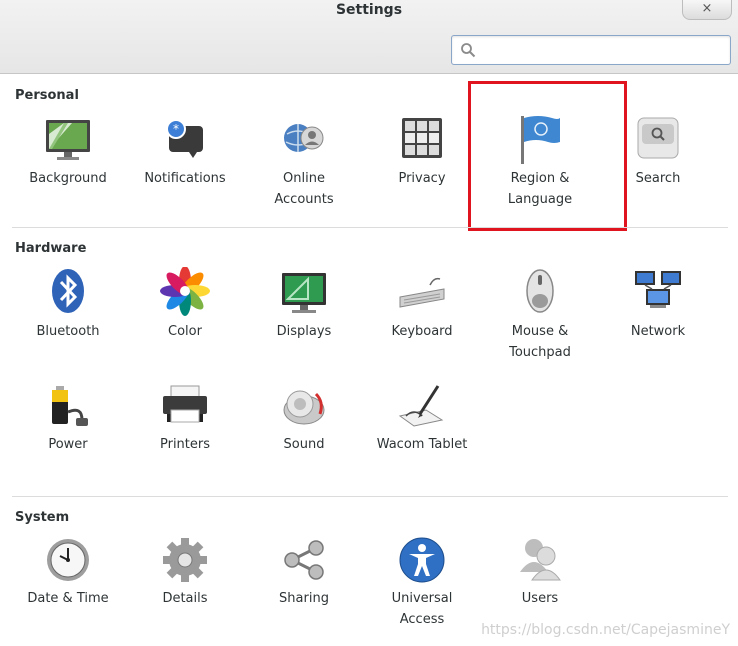  I want to click on power-icon, so click(70, 406).